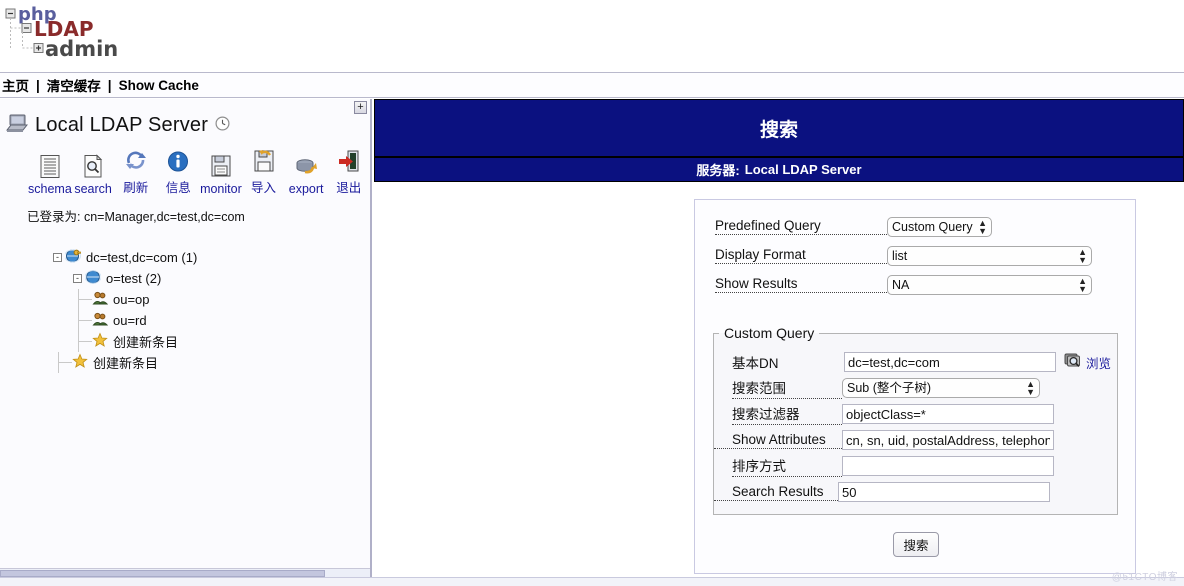 The width and height of the screenshot is (1184, 586). What do you see at coordinates (125, 362) in the screenshot?
I see `tree-label-create-entry-outer: 创建新条目` at bounding box center [125, 362].